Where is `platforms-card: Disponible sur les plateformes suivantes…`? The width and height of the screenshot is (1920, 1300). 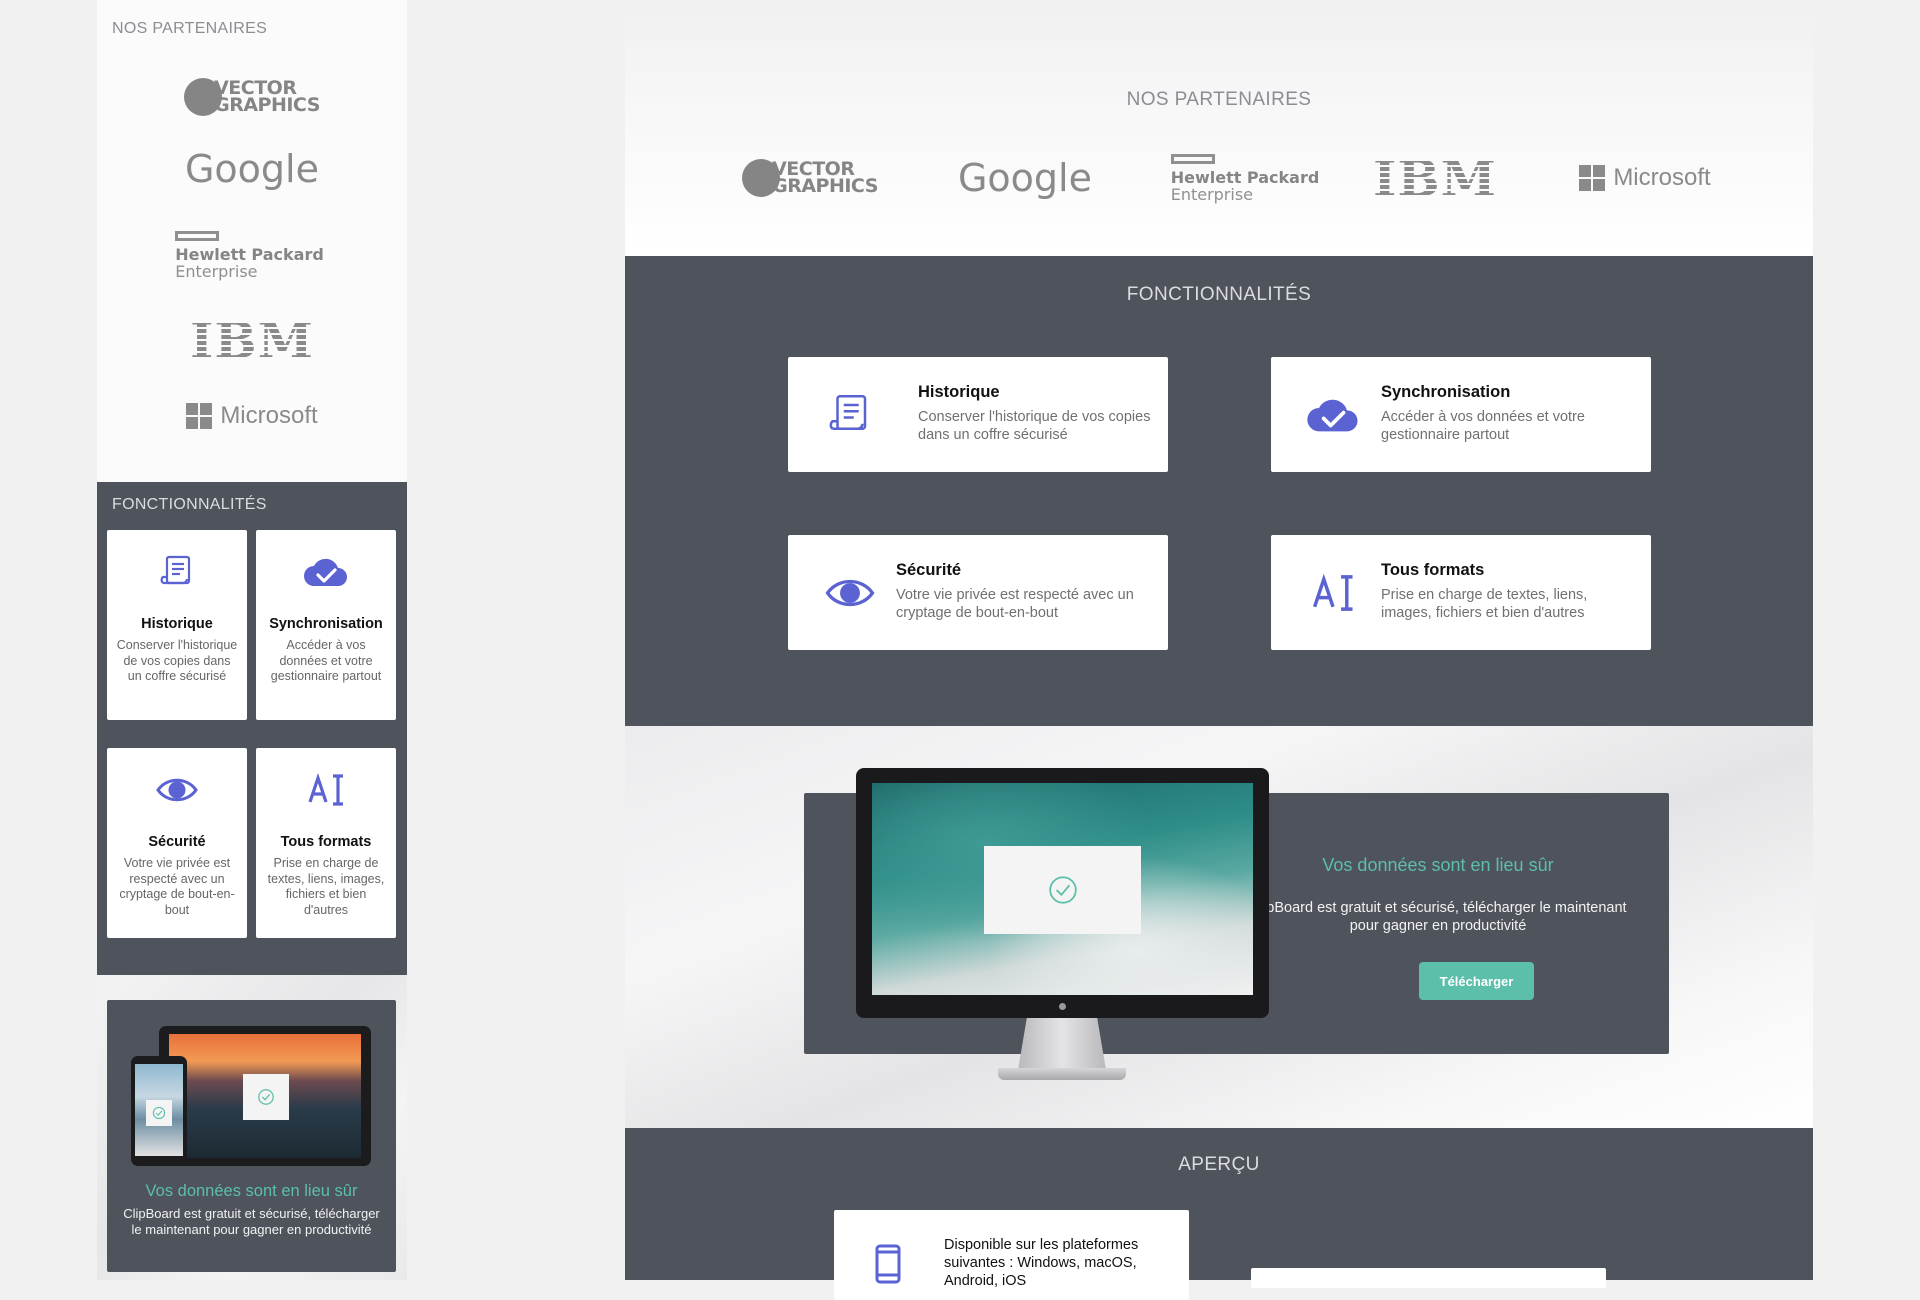 platforms-card: Disponible sur les plateformes suivantes… is located at coordinates (1011, 1255).